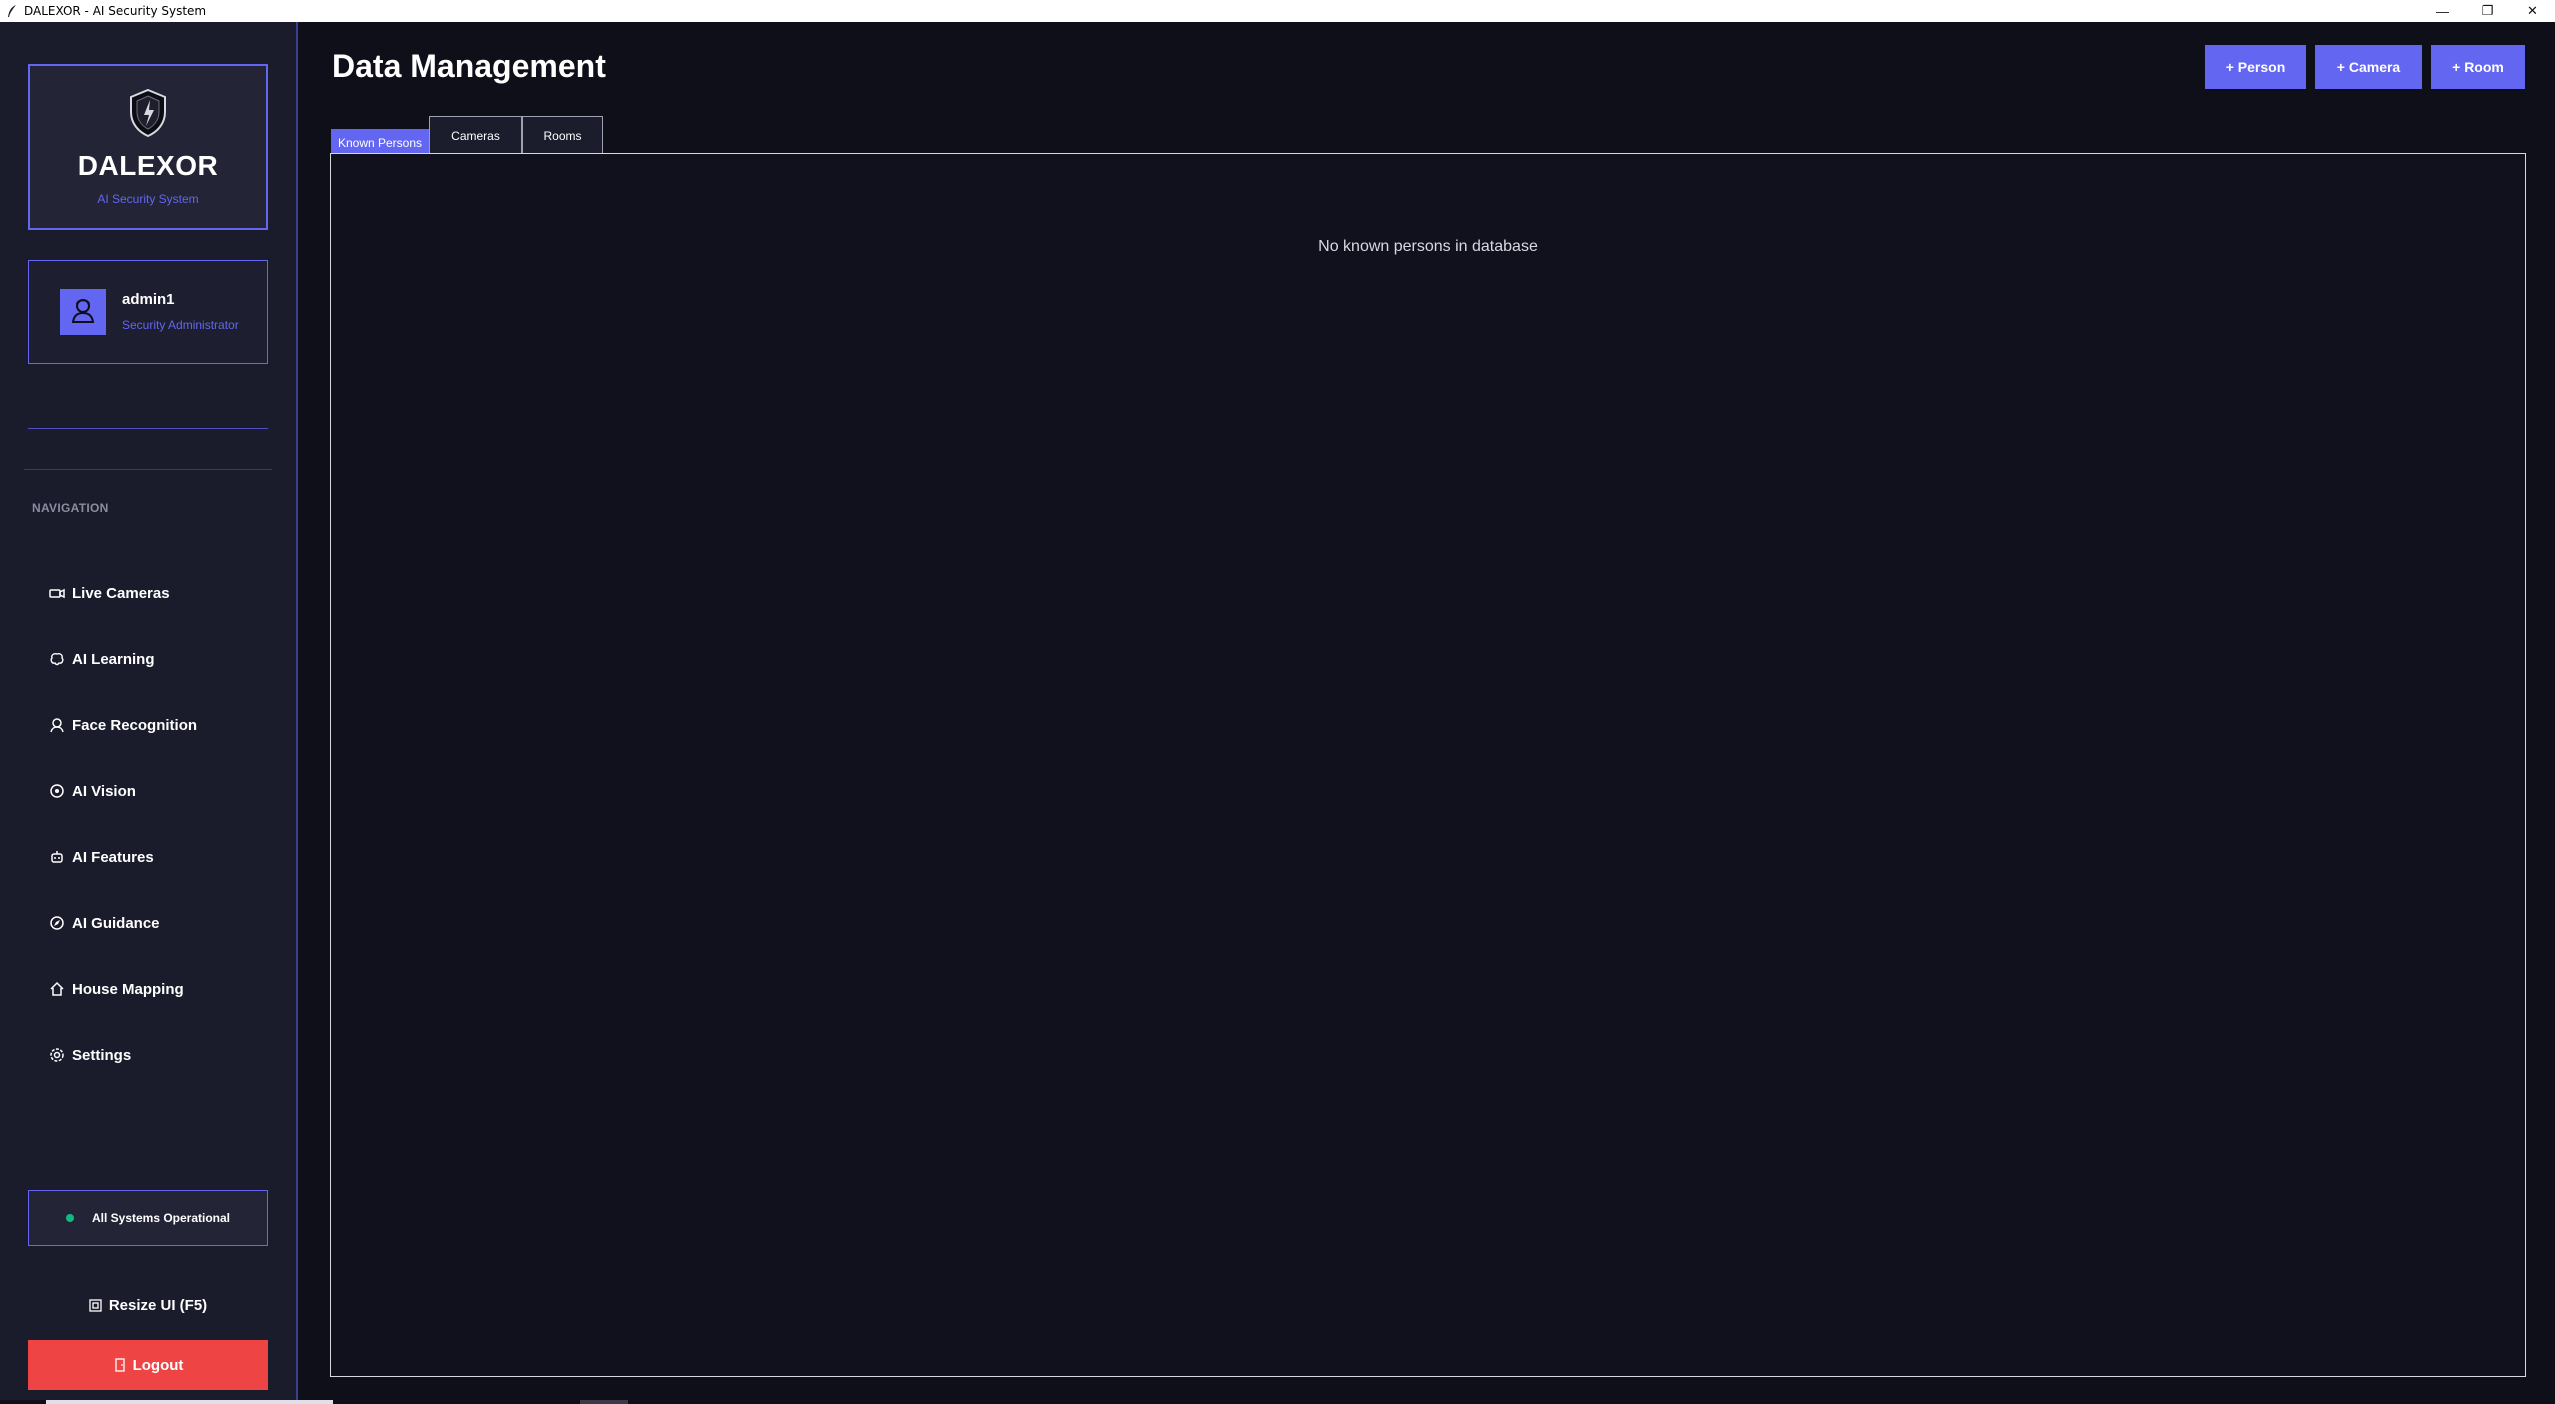  What do you see at coordinates (180, 325) in the screenshot?
I see `user-role: Security Administrator` at bounding box center [180, 325].